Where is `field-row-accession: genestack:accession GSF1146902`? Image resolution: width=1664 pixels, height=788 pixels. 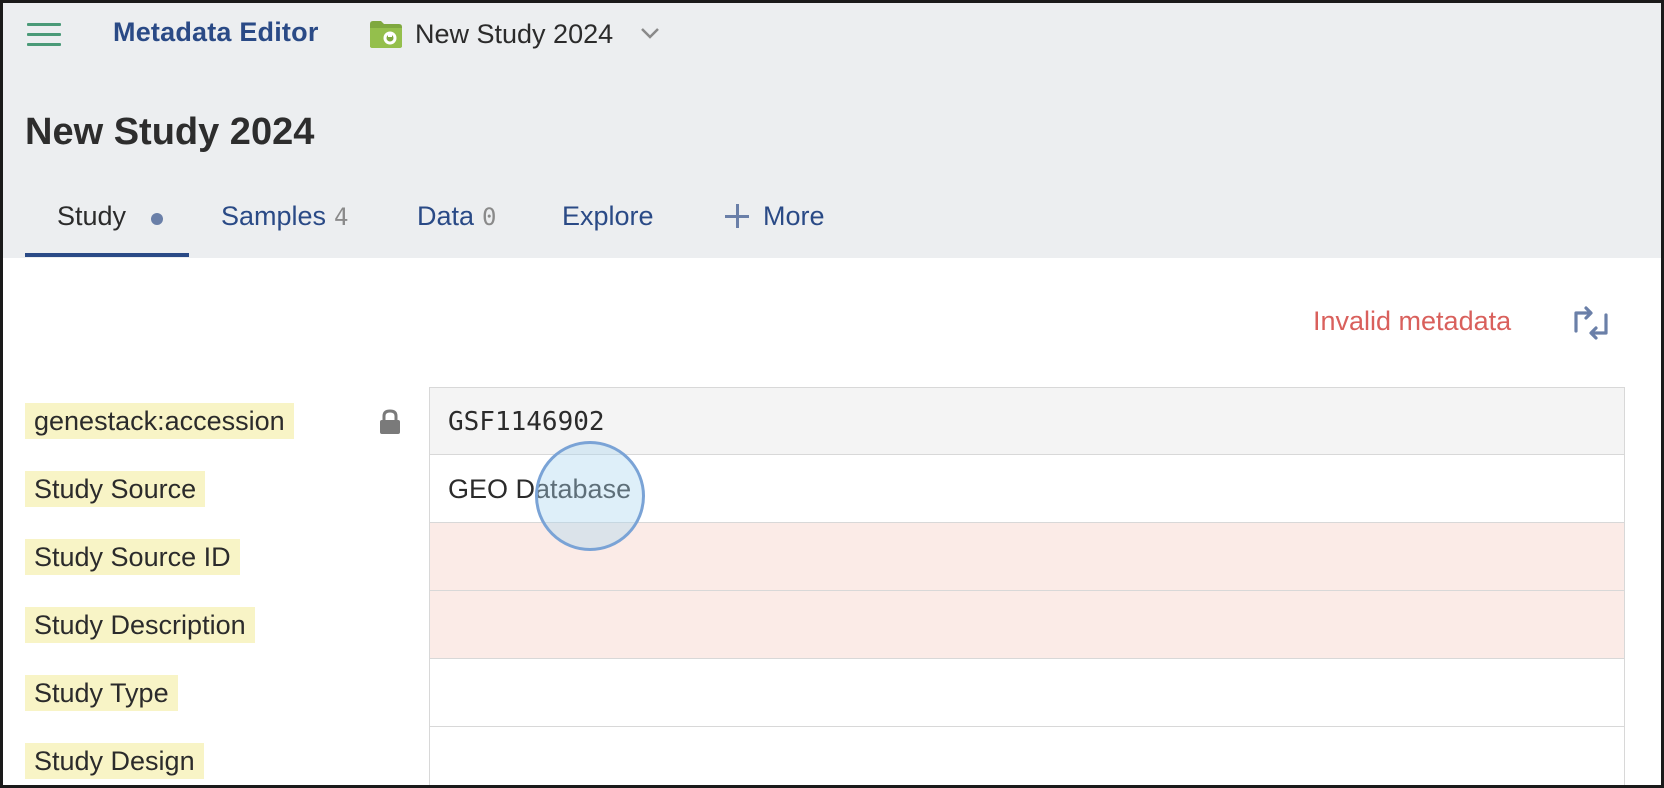
field-row-accession: genestack:accession GSF1146902 is located at coordinates (814, 421).